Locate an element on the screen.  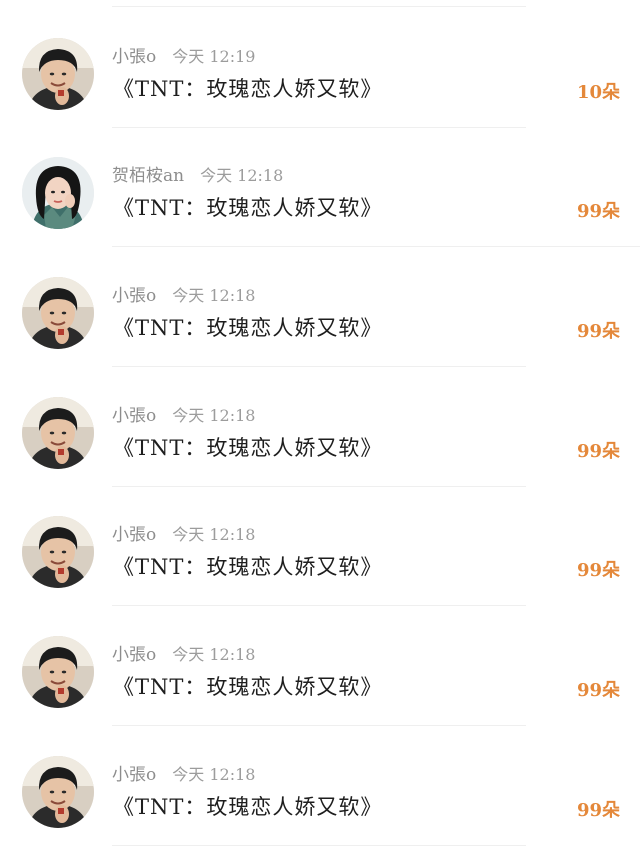
avatar-photo-girl is located at coordinates (58, 193).